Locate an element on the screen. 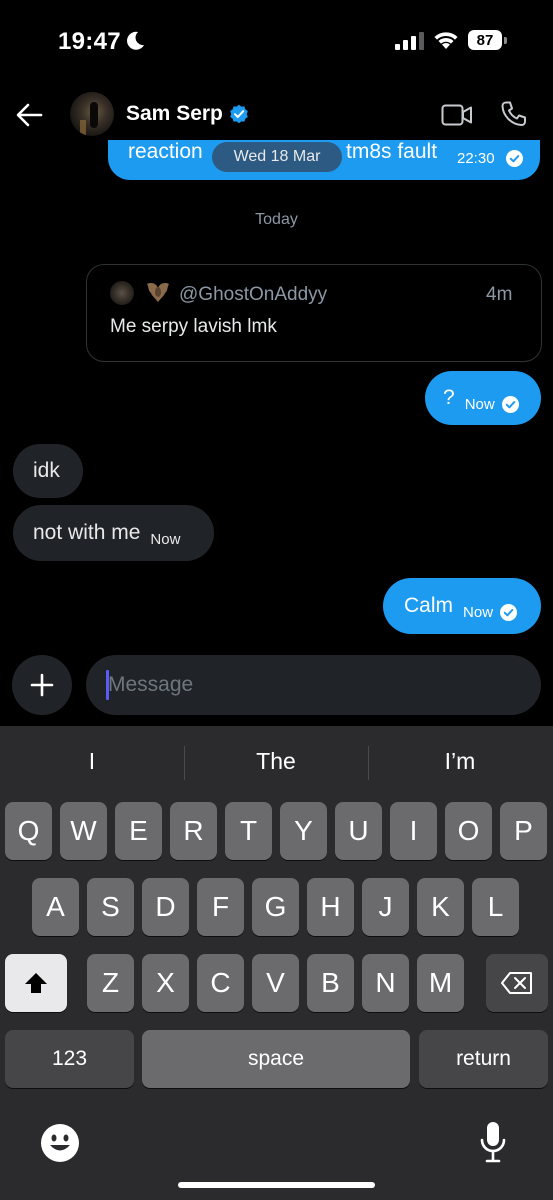 The width and height of the screenshot is (553, 1200). text-caret is located at coordinates (107, 685).